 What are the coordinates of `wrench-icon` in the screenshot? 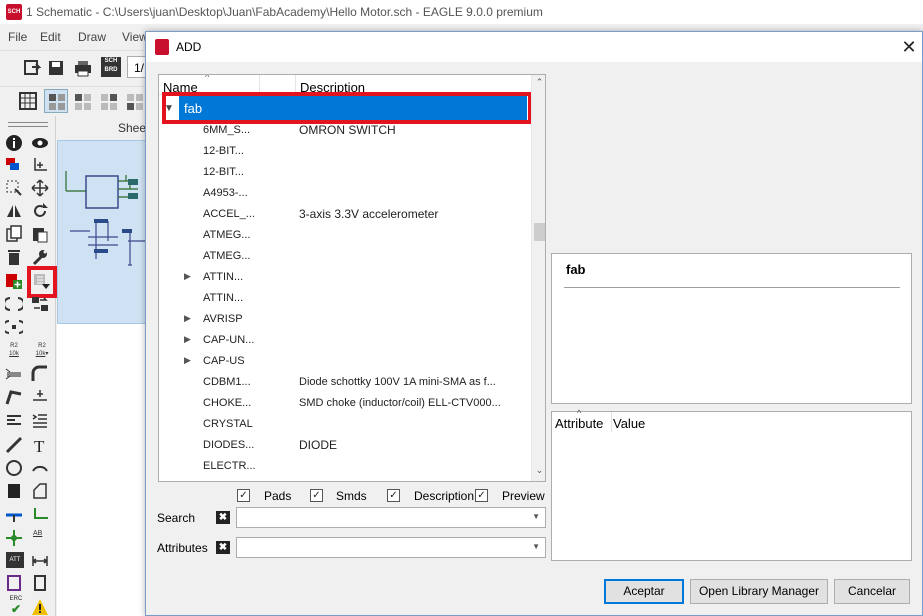 It's located at (40, 257).